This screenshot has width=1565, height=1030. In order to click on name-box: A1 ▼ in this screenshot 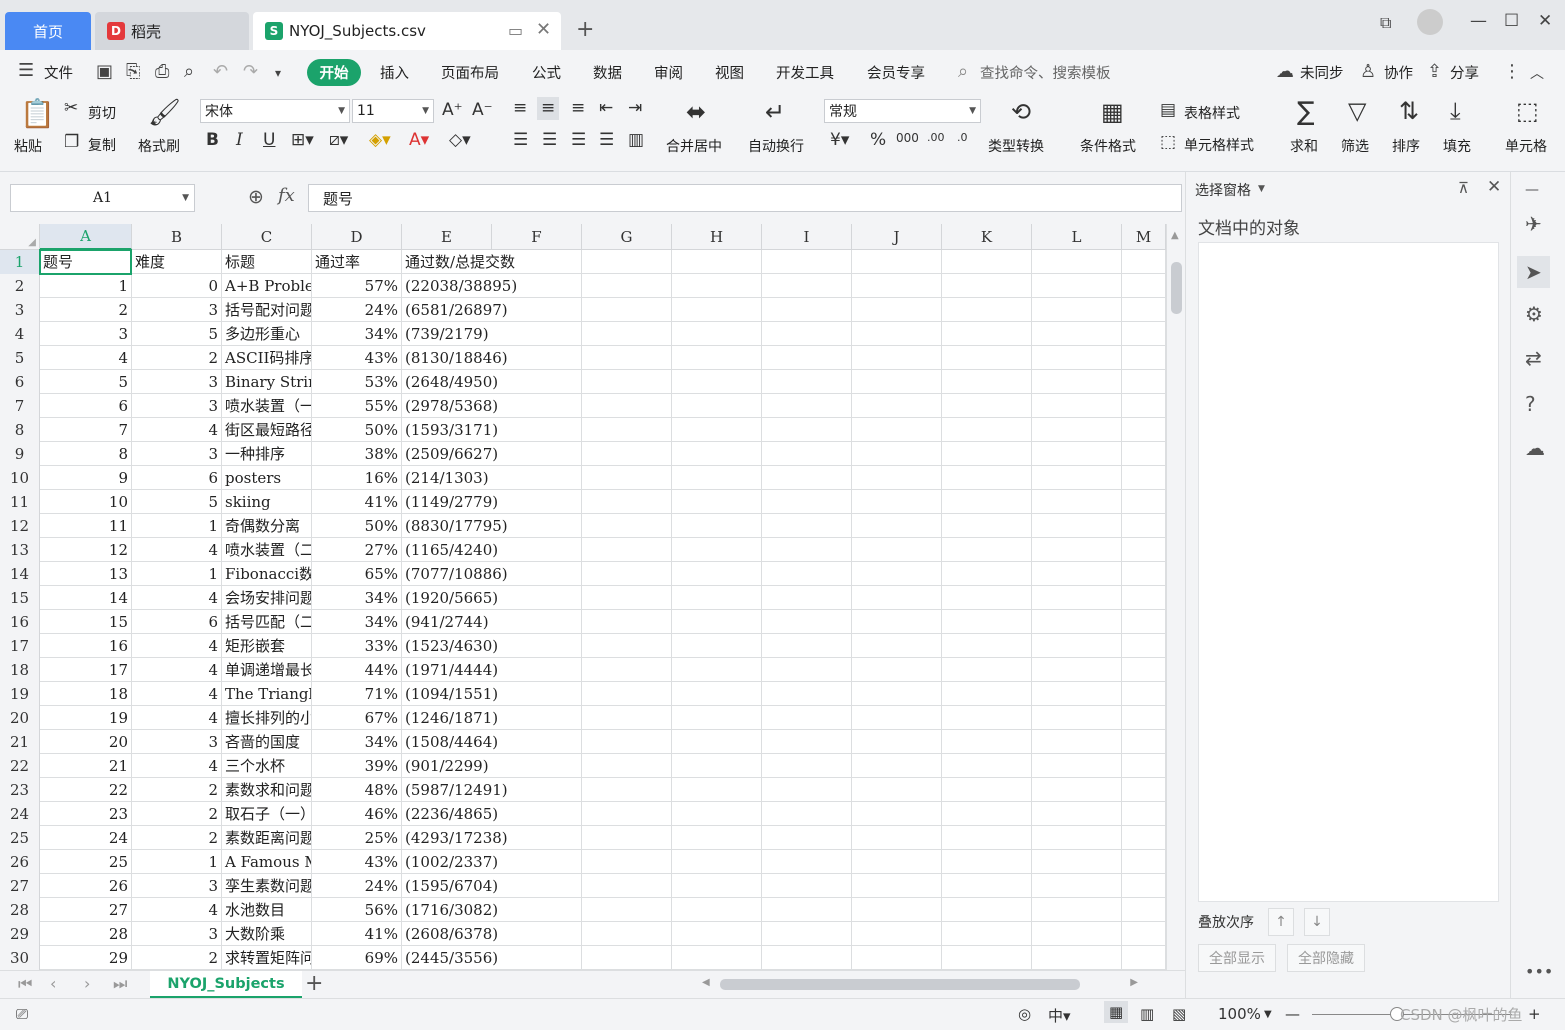, I will do `click(102, 198)`.